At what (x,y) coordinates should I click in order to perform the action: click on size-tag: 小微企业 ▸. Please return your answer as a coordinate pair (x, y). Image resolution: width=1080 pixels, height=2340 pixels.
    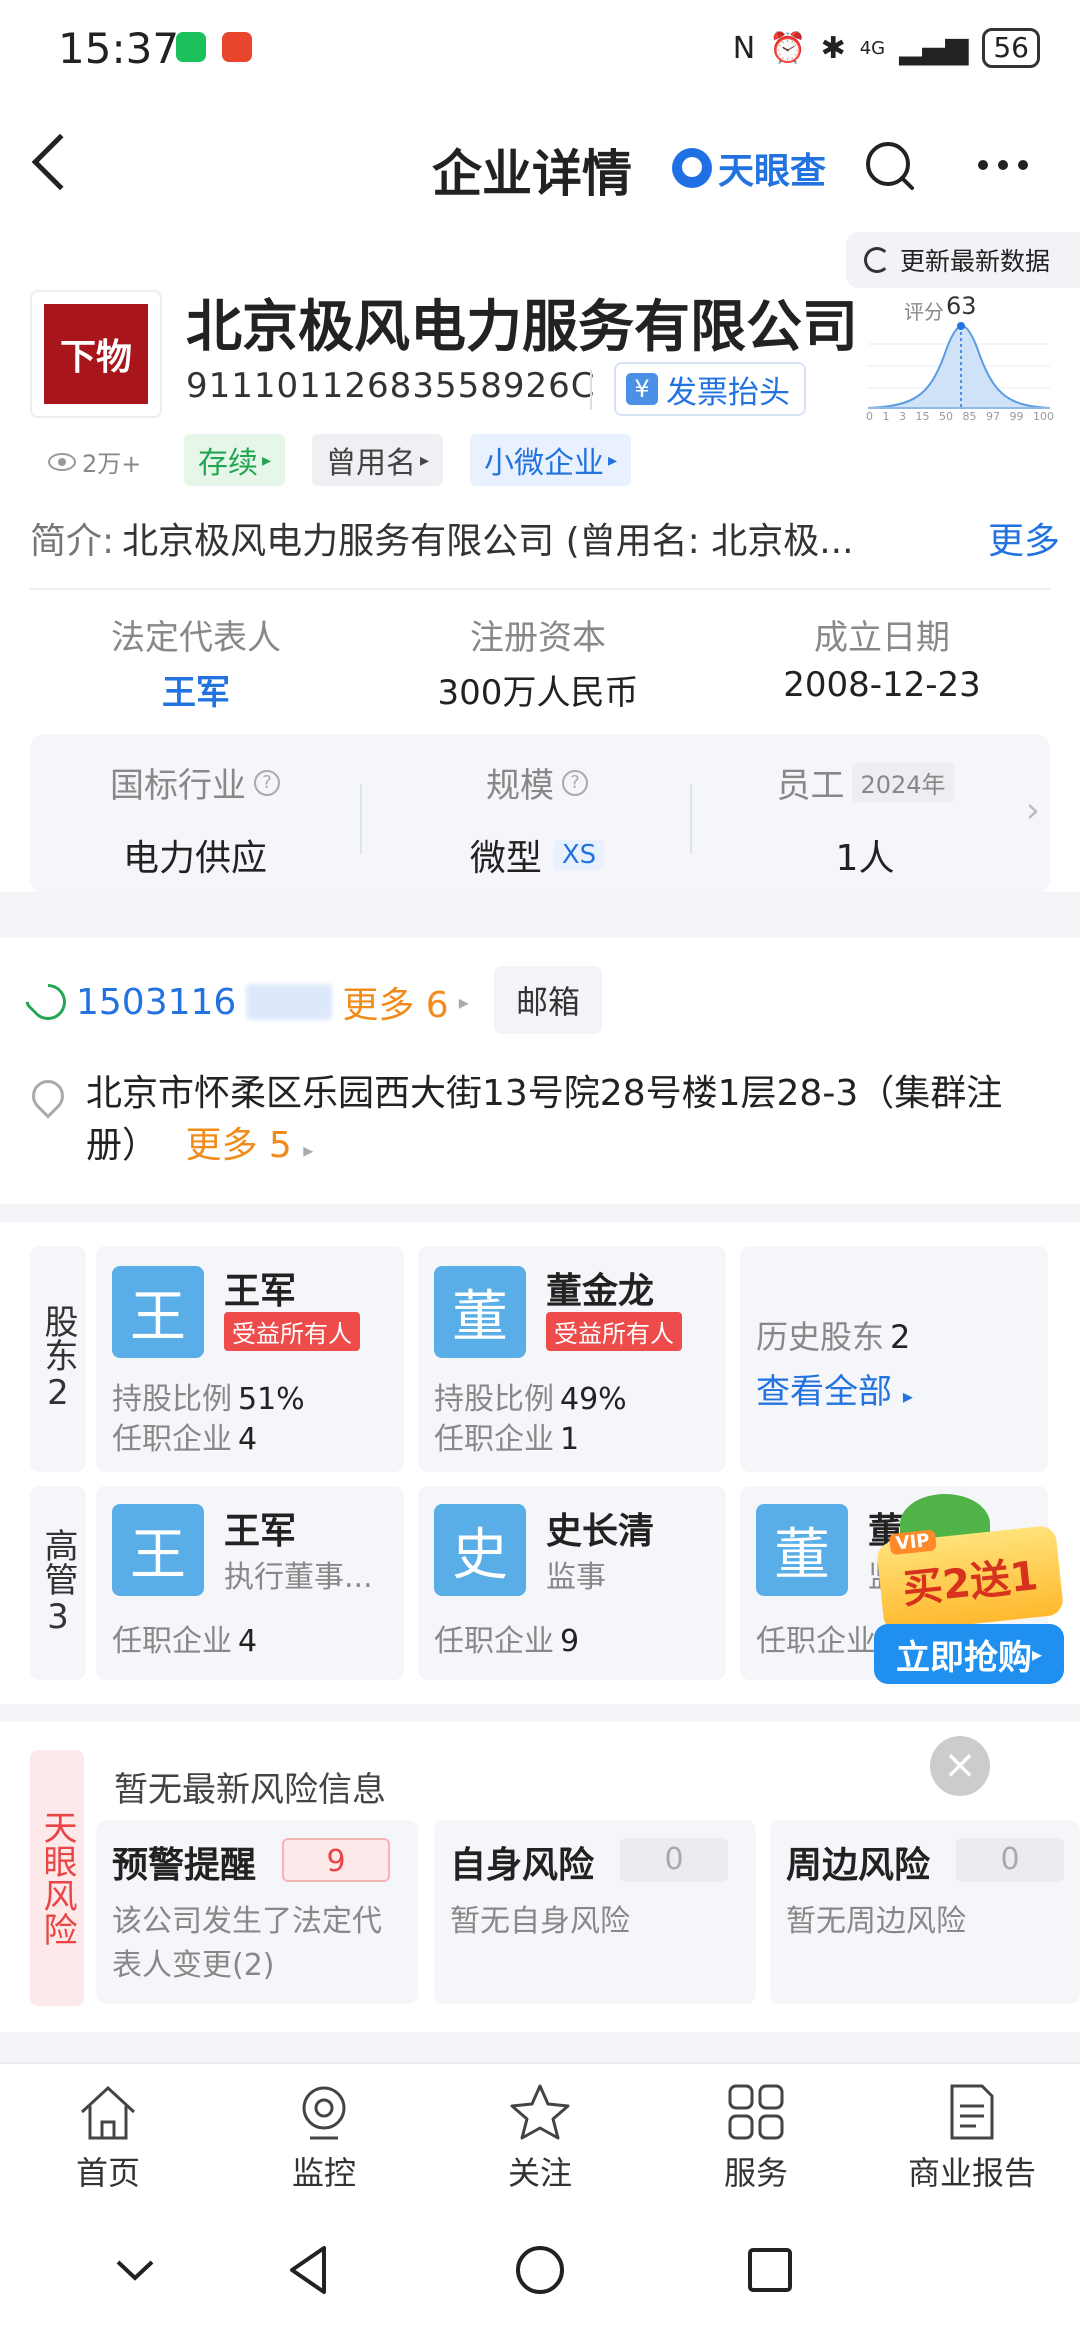
    Looking at the image, I should click on (551, 460).